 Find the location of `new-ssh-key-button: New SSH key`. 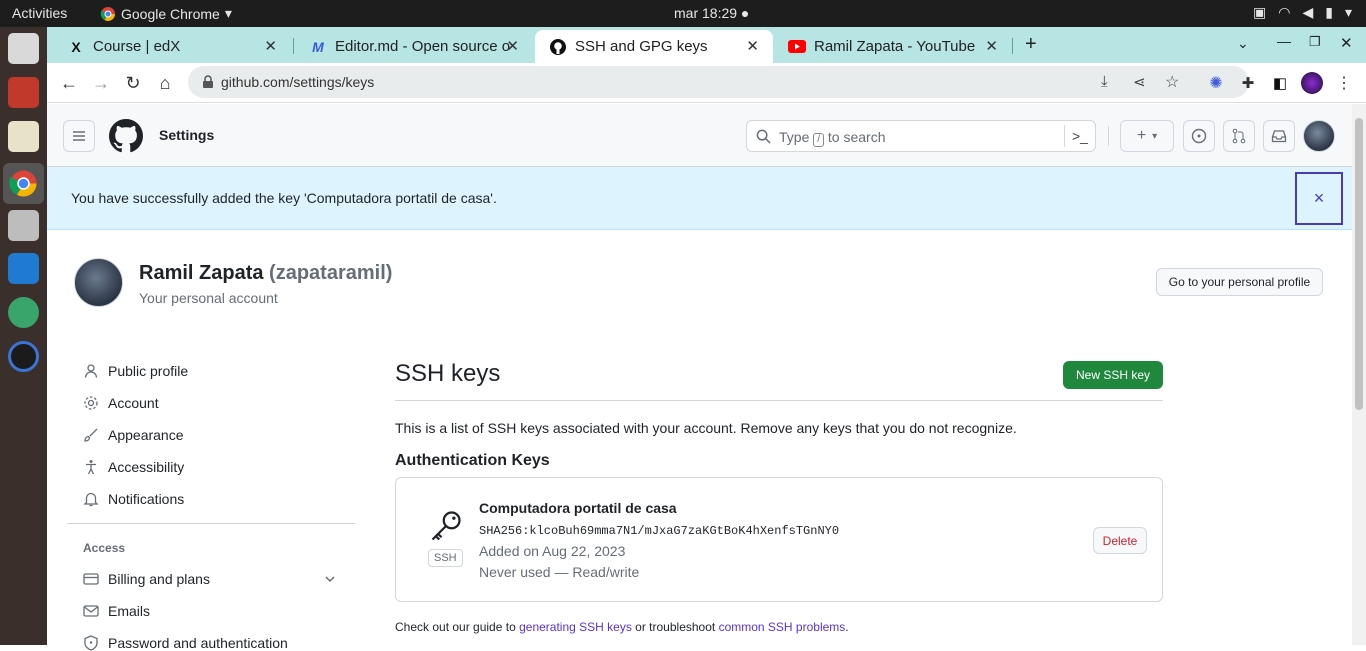

new-ssh-key-button: New SSH key is located at coordinates (1113, 375).